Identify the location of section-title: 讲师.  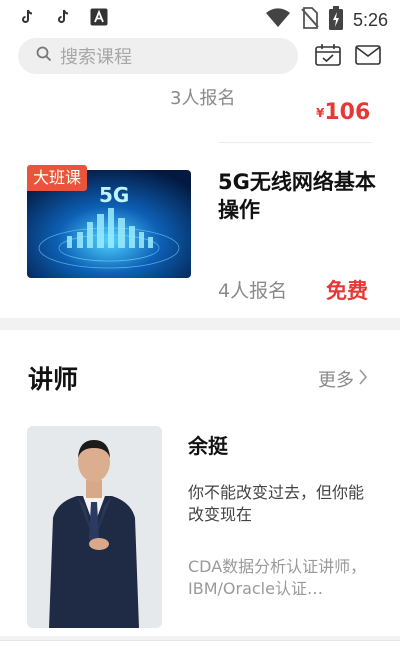
(53, 379).